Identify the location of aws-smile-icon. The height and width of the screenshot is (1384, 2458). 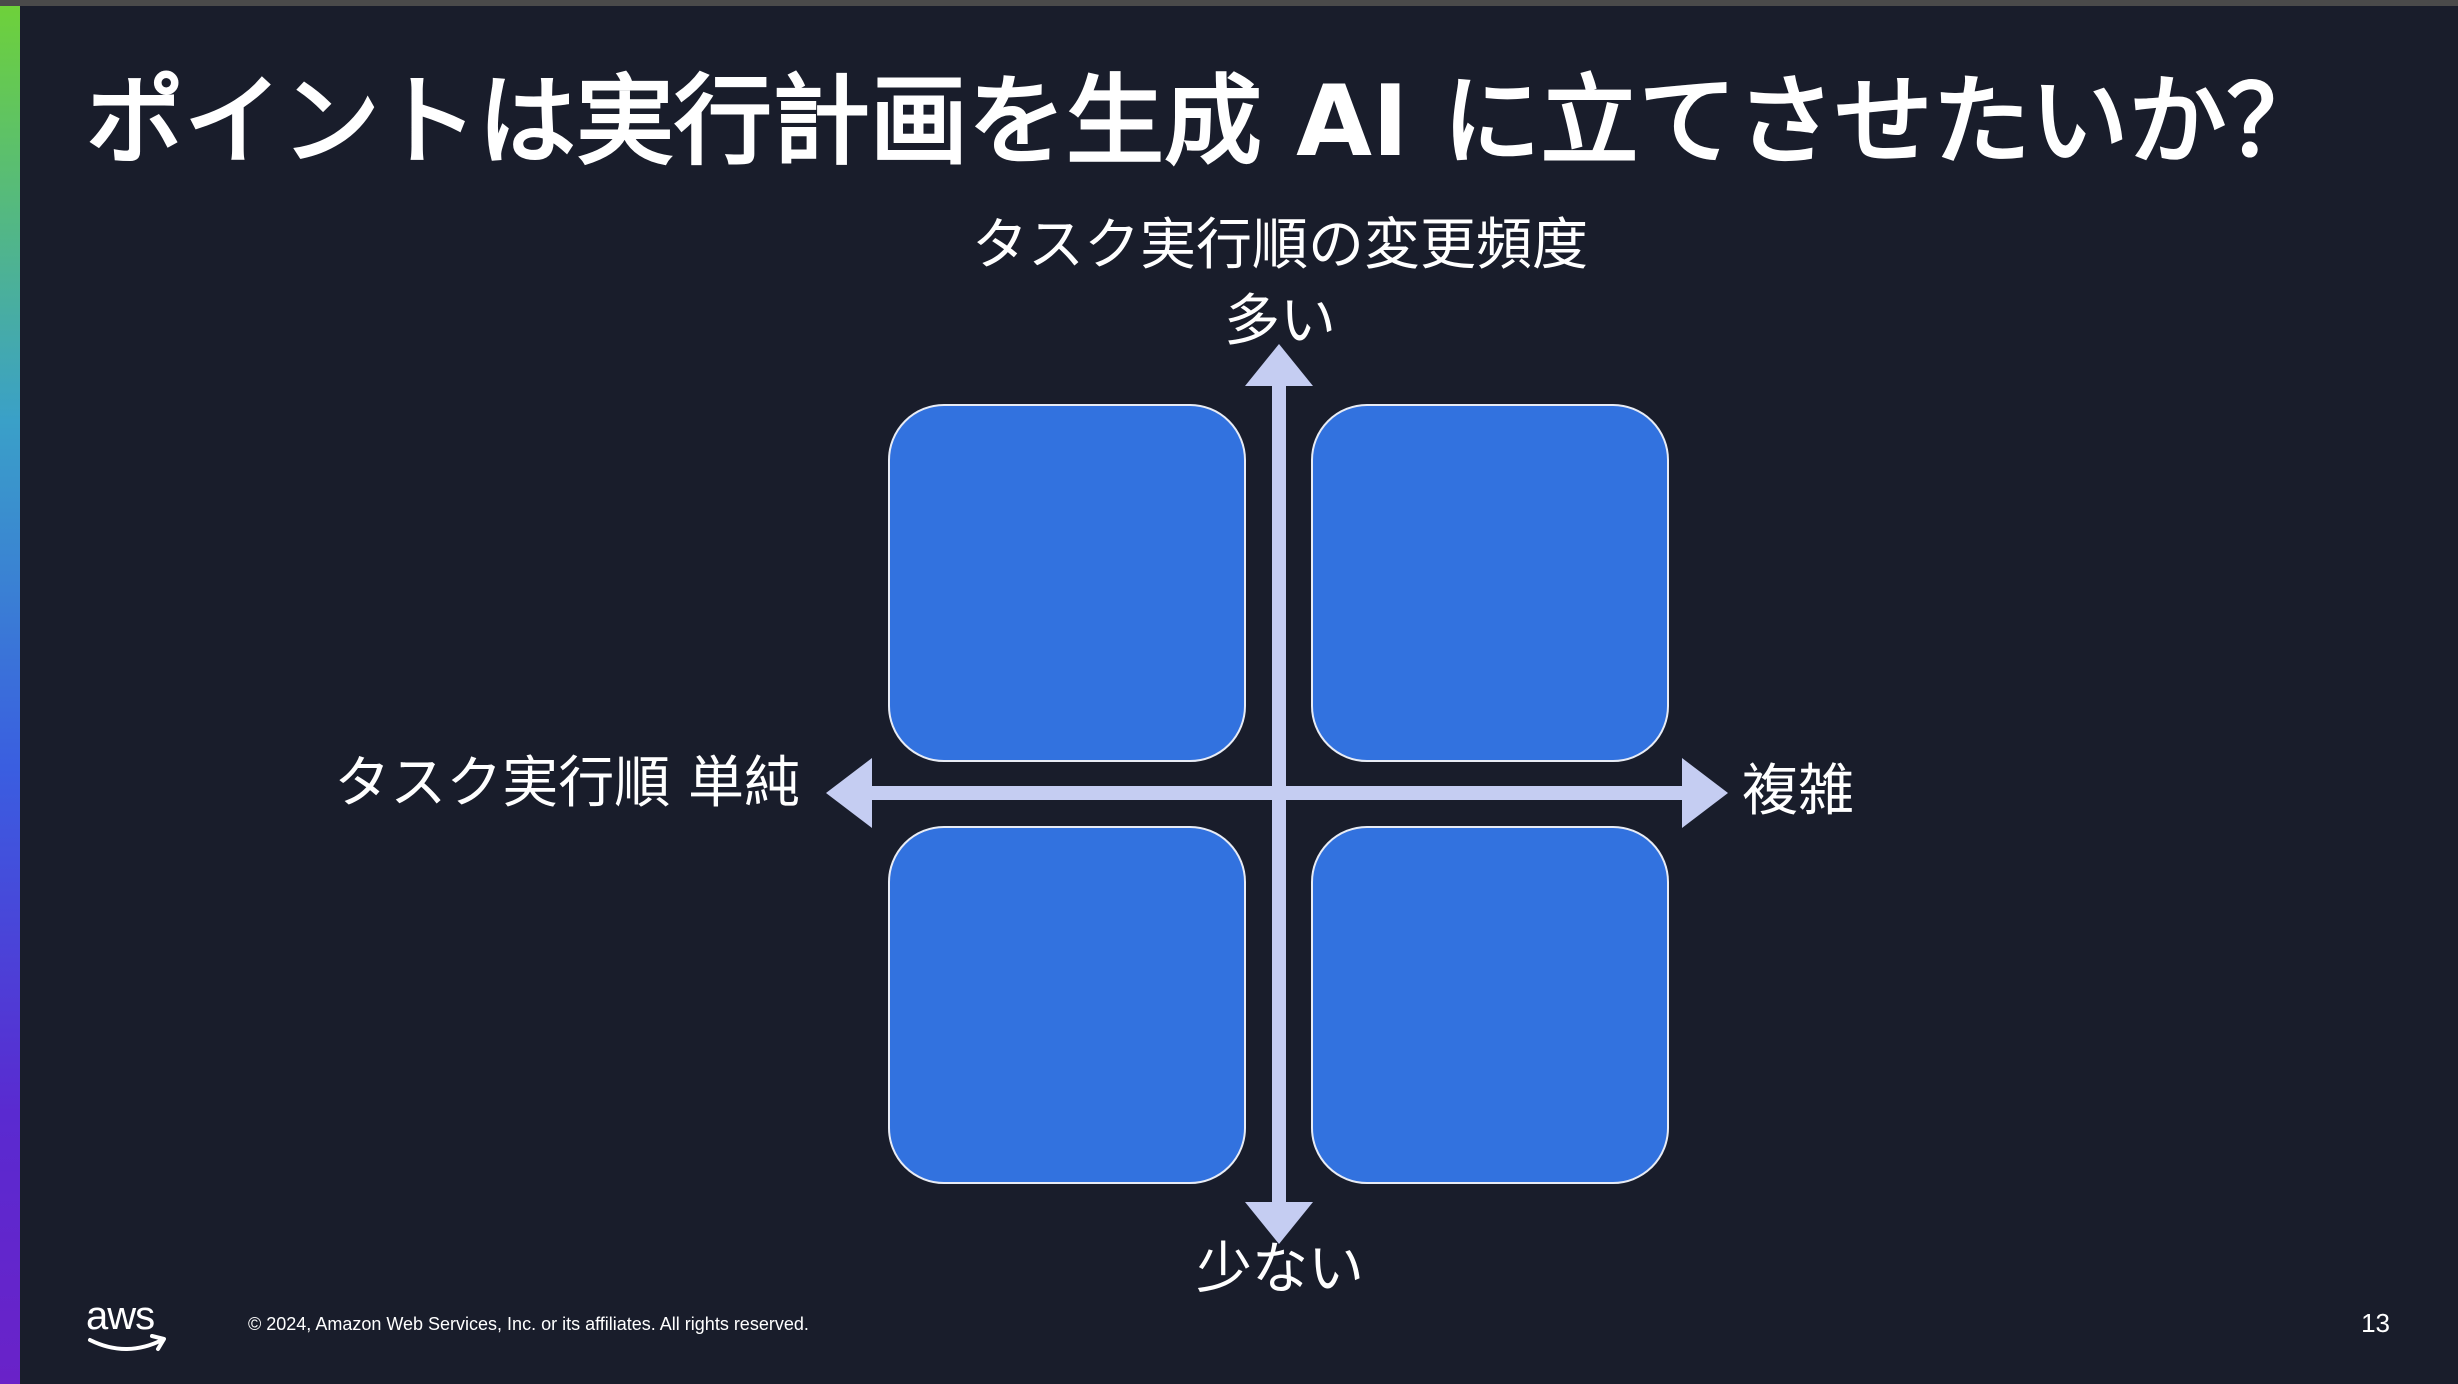
(127, 1342).